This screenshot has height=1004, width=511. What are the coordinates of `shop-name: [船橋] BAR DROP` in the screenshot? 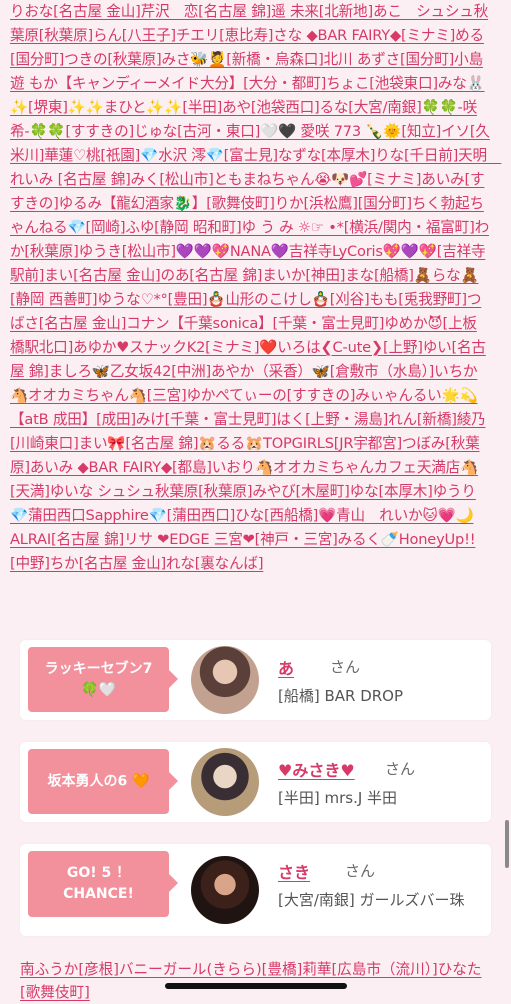 It's located at (341, 696).